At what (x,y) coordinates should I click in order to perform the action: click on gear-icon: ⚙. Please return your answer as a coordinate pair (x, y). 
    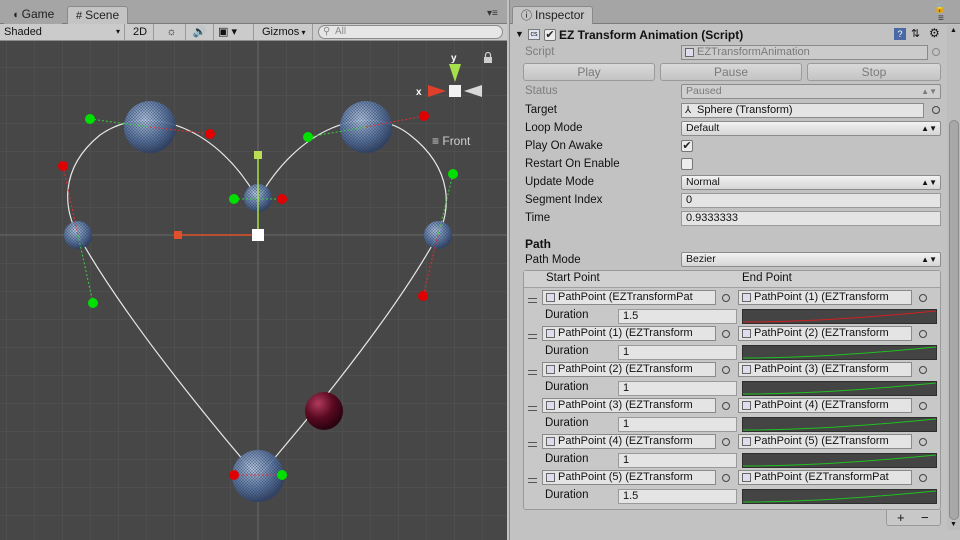
    Looking at the image, I should click on (934, 33).